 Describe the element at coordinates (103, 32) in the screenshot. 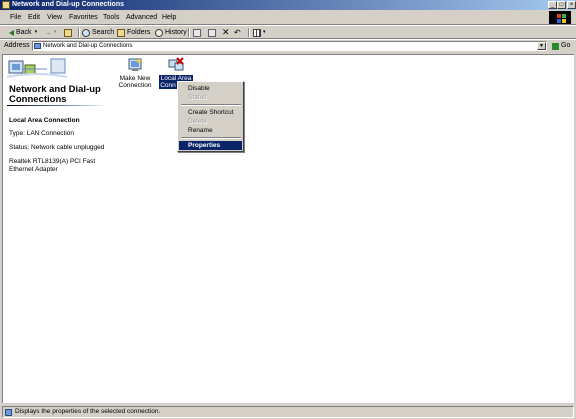

I see `search-label: Search` at that location.